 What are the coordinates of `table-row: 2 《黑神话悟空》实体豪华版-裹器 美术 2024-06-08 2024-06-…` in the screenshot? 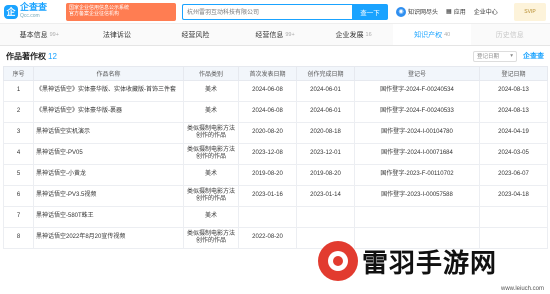 It's located at (275, 112).